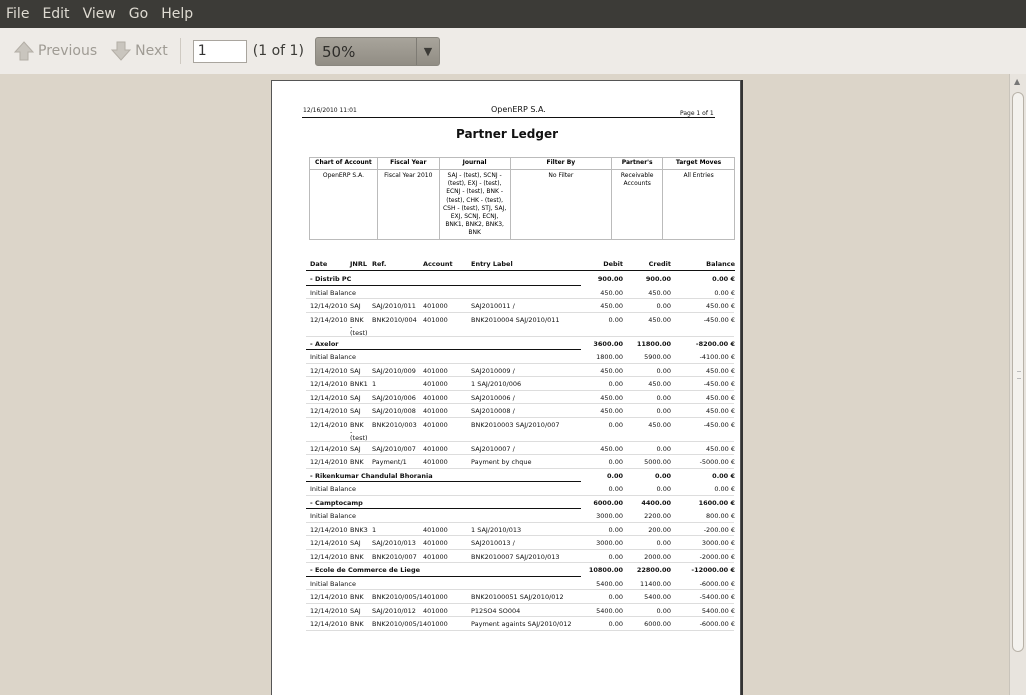  What do you see at coordinates (408, 163) in the screenshot?
I see `filter-header: Fiscal Year` at bounding box center [408, 163].